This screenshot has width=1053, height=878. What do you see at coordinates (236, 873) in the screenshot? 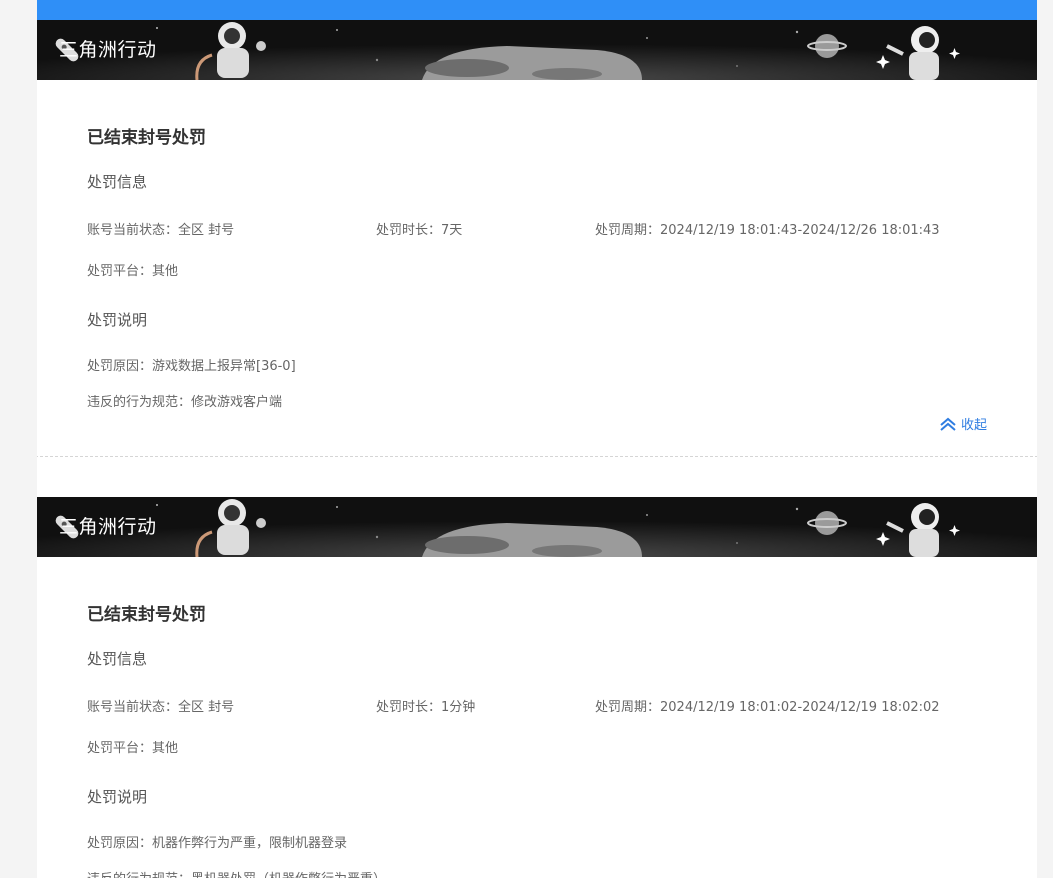
I see `violated-rule: 违反的行为规范：黑机器处罚（机器作弊行为严重）` at bounding box center [236, 873].